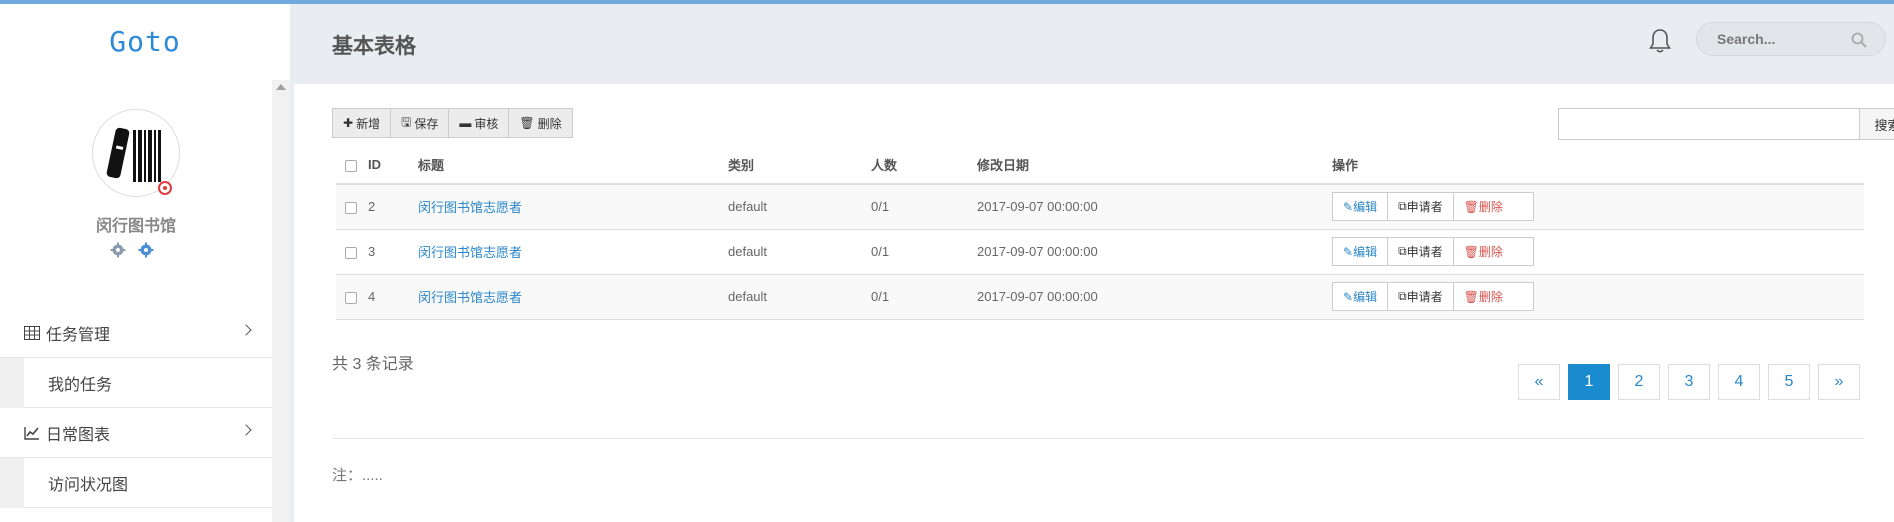 The image size is (1894, 522). What do you see at coordinates (1348, 296) in the screenshot?
I see `edit-icon: ✎` at bounding box center [1348, 296].